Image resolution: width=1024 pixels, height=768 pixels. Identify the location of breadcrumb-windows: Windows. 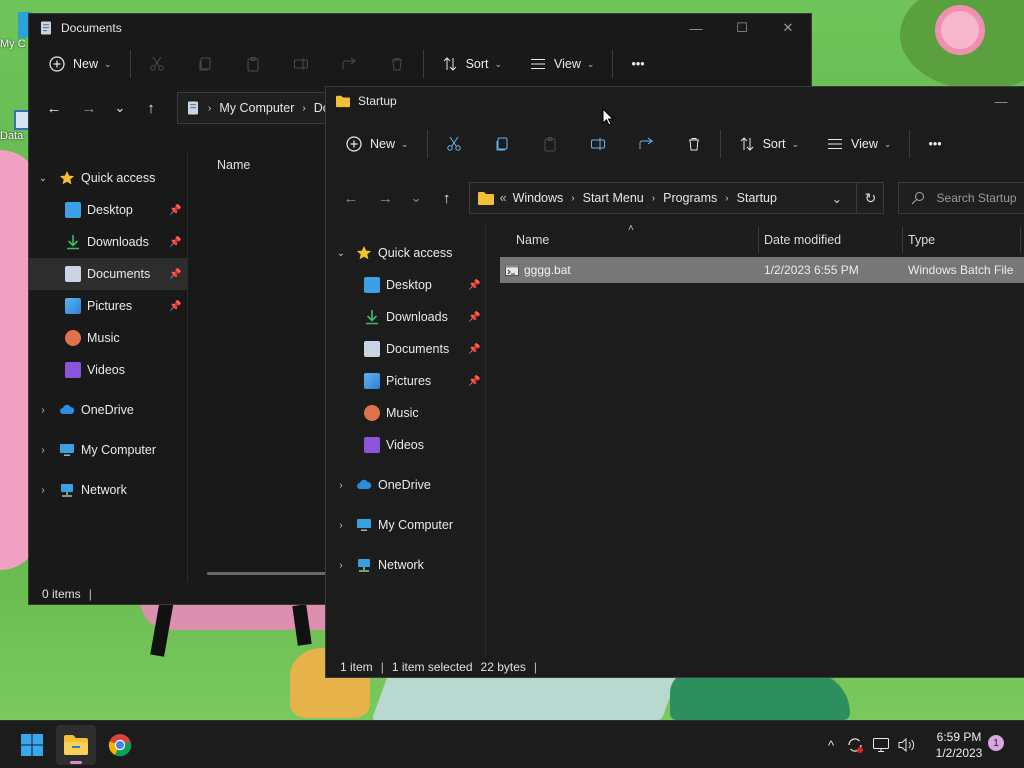
(538, 198).